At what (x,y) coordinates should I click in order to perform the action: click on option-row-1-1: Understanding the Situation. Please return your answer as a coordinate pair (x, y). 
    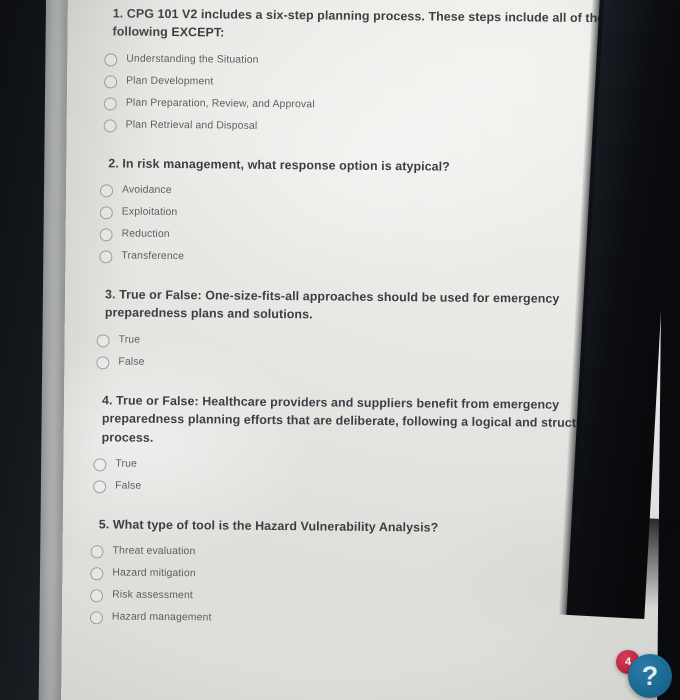
    Looking at the image, I should click on (368, 62).